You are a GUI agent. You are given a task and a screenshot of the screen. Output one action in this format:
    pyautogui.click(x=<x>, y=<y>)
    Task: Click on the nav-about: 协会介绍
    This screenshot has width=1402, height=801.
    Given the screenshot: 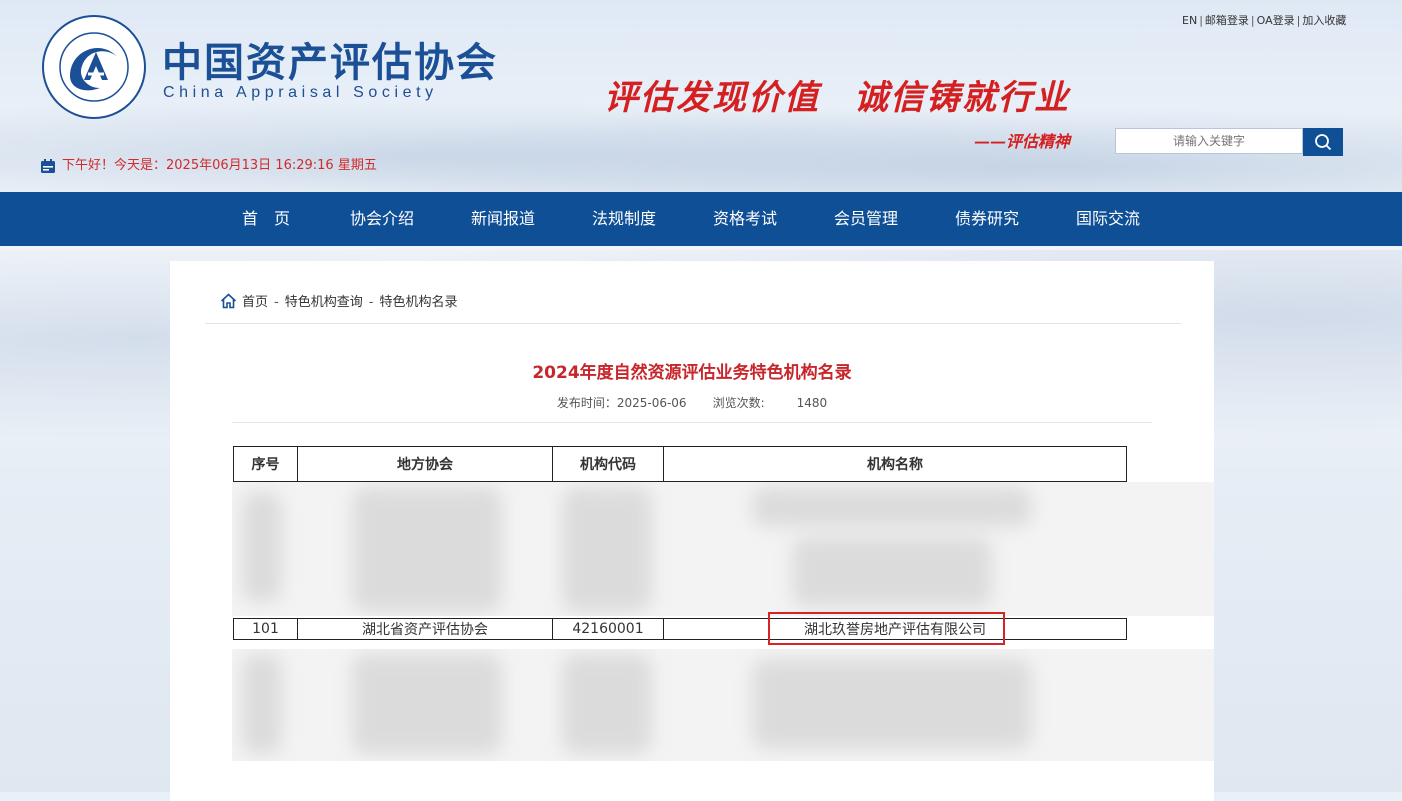 What is the action you would take?
    pyautogui.click(x=382, y=219)
    